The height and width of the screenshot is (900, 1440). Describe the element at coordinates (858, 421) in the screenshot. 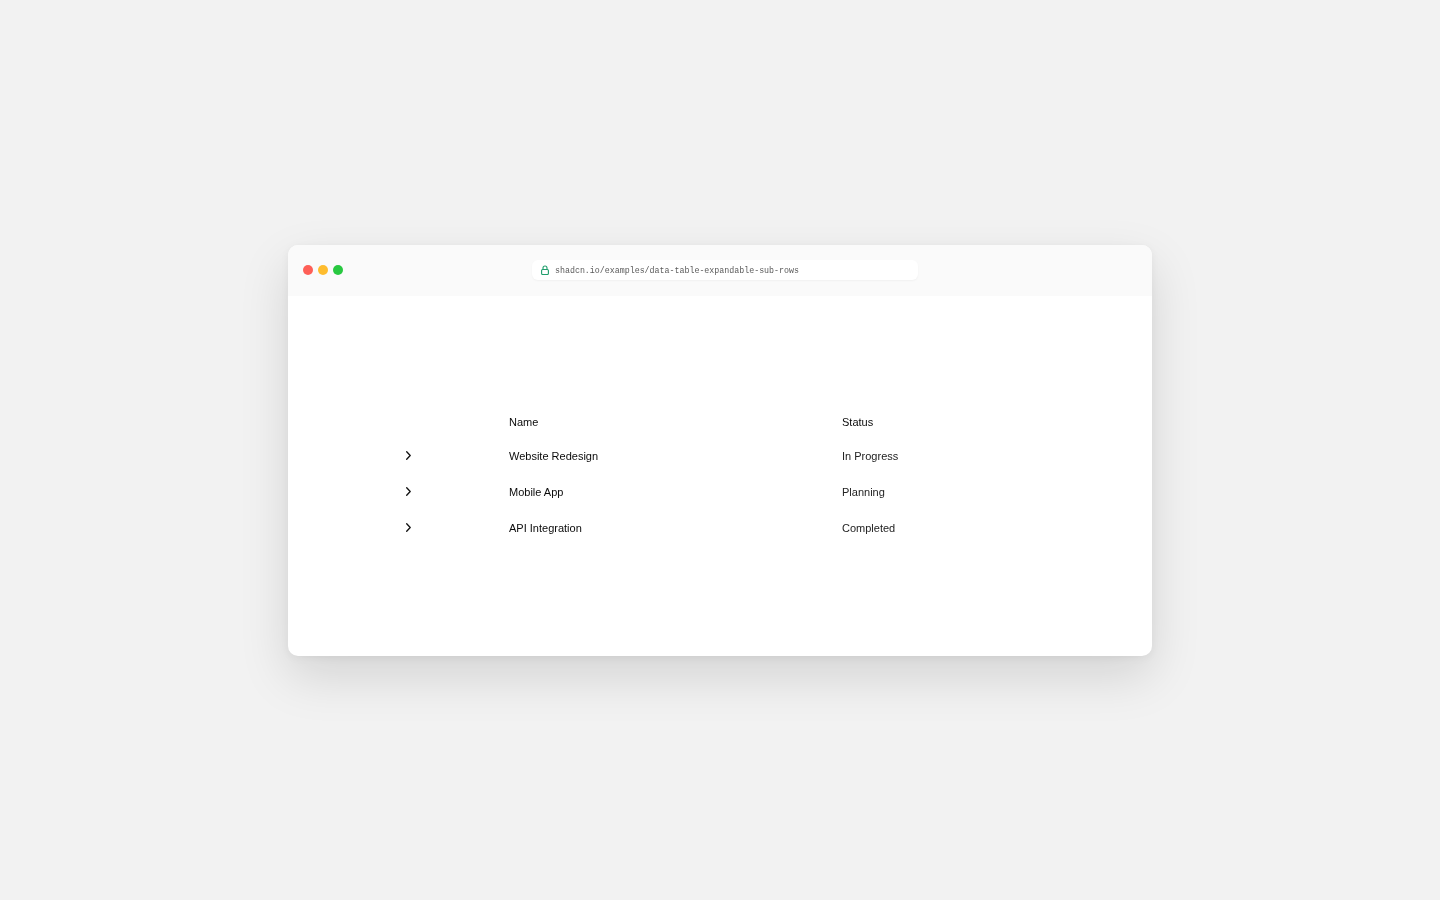

I see `column-header: Status` at that location.